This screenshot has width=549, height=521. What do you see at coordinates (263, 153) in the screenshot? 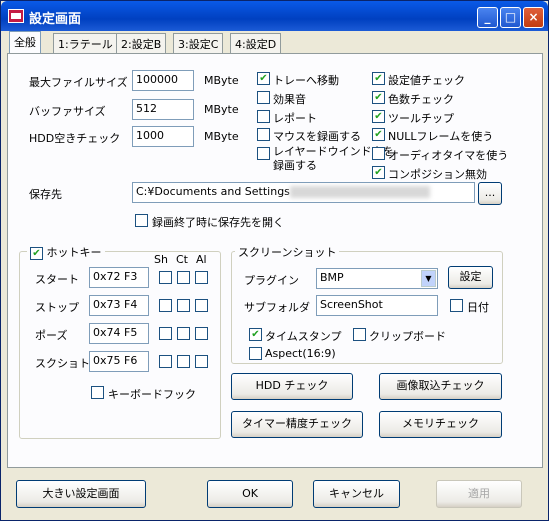
I see `option-layered-window-checkbox` at bounding box center [263, 153].